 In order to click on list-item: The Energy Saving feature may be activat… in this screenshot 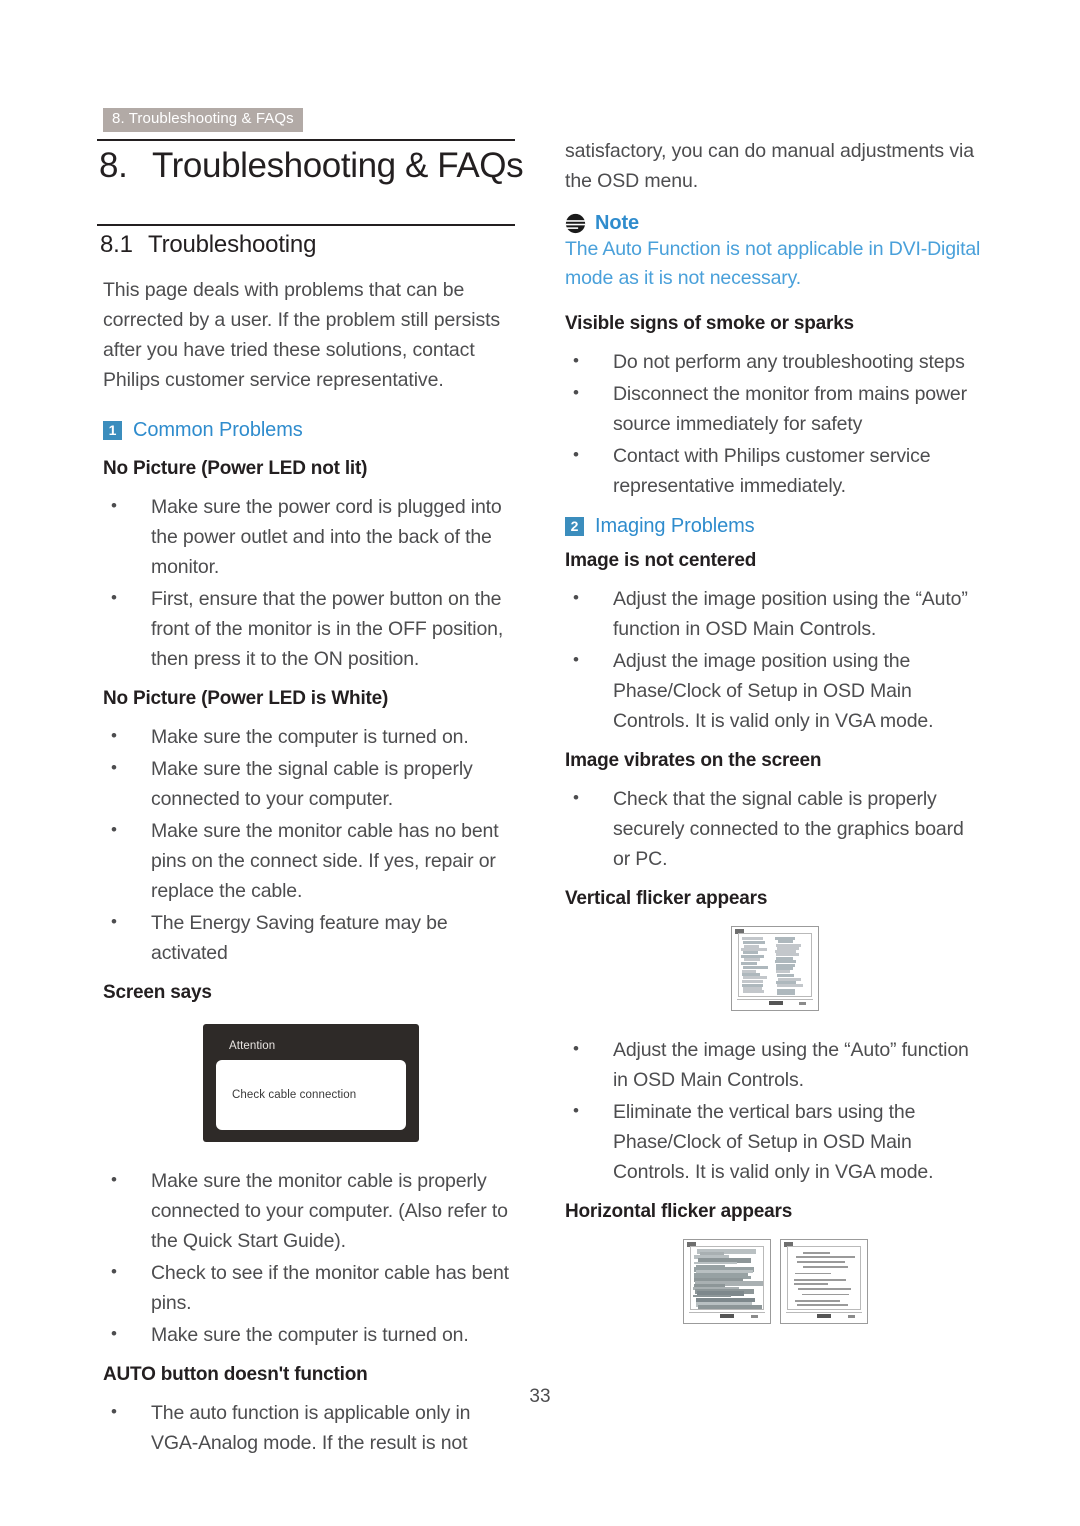, I will do `click(310, 937)`.